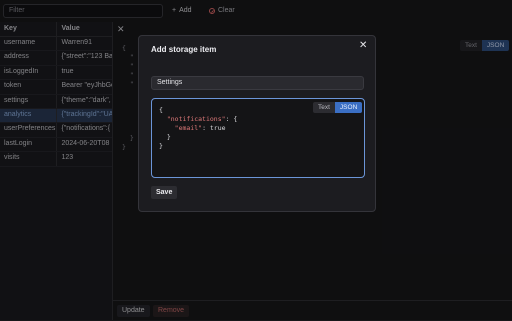 The width and height of the screenshot is (512, 321). I want to click on editor-format-toggle: Text JSON, so click(338, 107).